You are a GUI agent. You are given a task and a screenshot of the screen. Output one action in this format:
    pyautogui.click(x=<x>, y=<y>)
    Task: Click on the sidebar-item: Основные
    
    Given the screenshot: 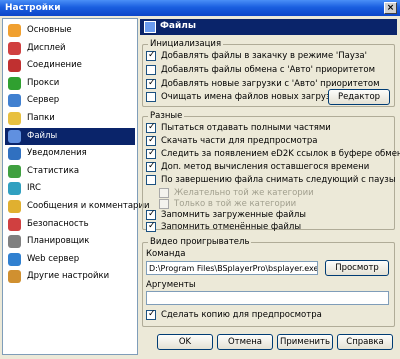 What is the action you would take?
    pyautogui.click(x=70, y=30)
    